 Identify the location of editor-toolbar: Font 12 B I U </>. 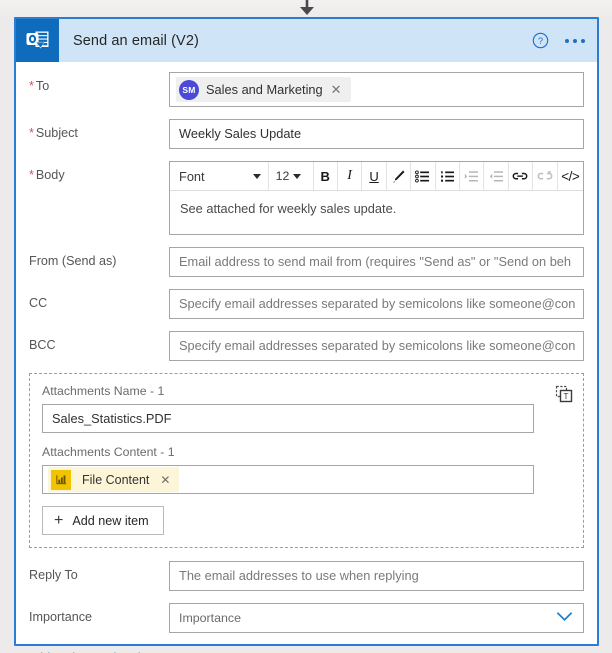
(376, 176).